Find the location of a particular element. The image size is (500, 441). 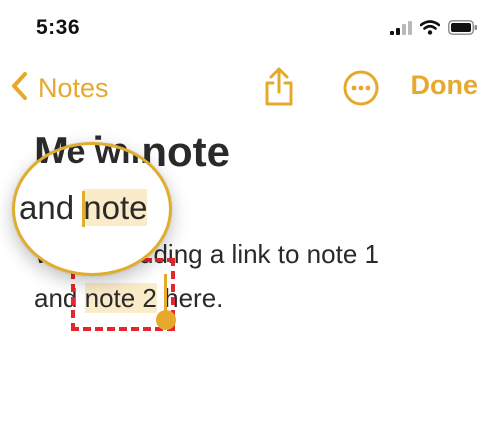

magnifier-caret is located at coordinates (84, 209).